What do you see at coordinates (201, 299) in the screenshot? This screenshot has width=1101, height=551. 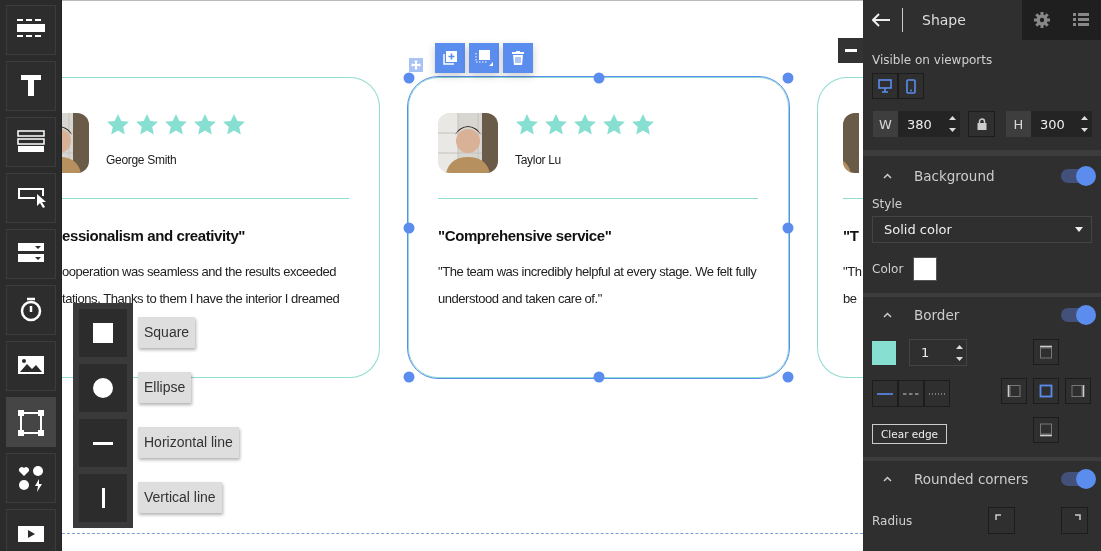 I see `review-text: tations. Thanks to them I have the interior I dreamed` at bounding box center [201, 299].